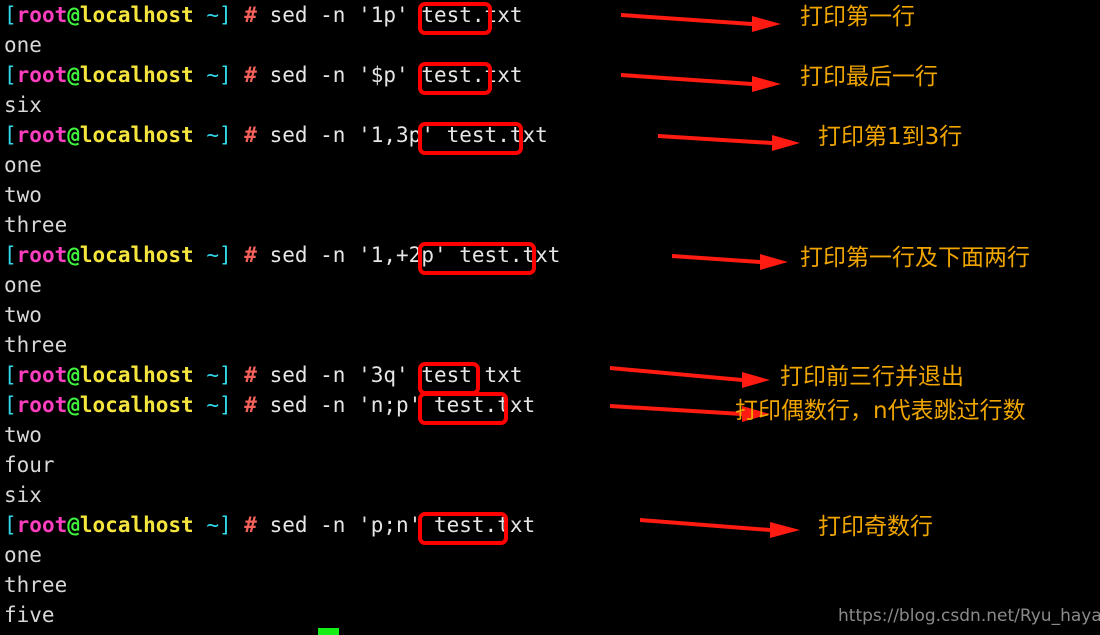  Describe the element at coordinates (872, 377) in the screenshot. I see `annotation-label-5: 打印前三行并退出` at that location.